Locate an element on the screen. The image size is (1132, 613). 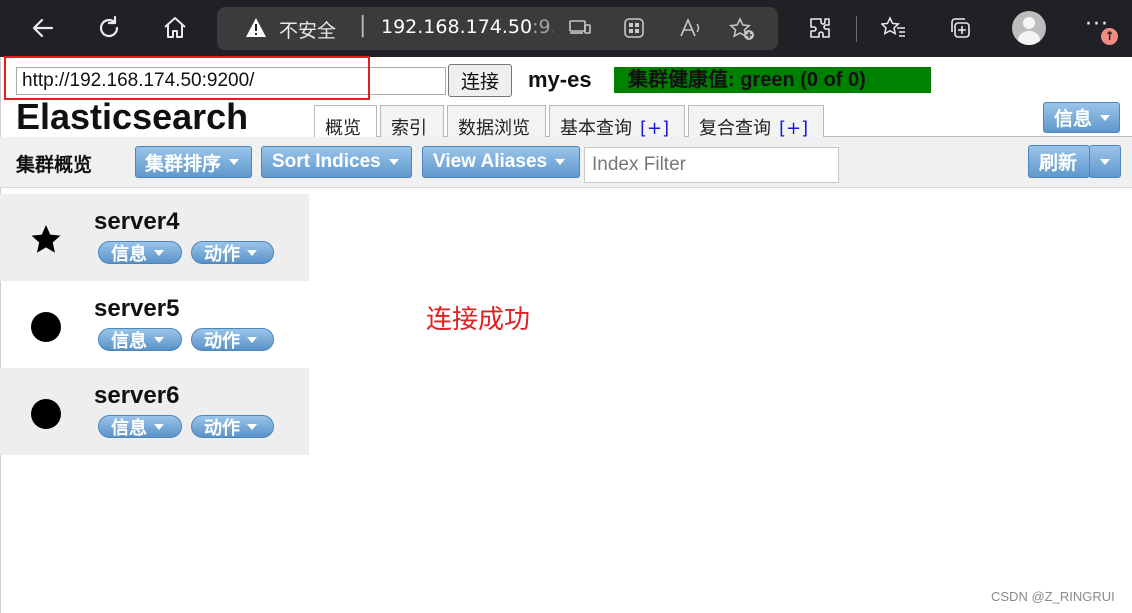
insecure-label: 不安全 is located at coordinates (308, 31).